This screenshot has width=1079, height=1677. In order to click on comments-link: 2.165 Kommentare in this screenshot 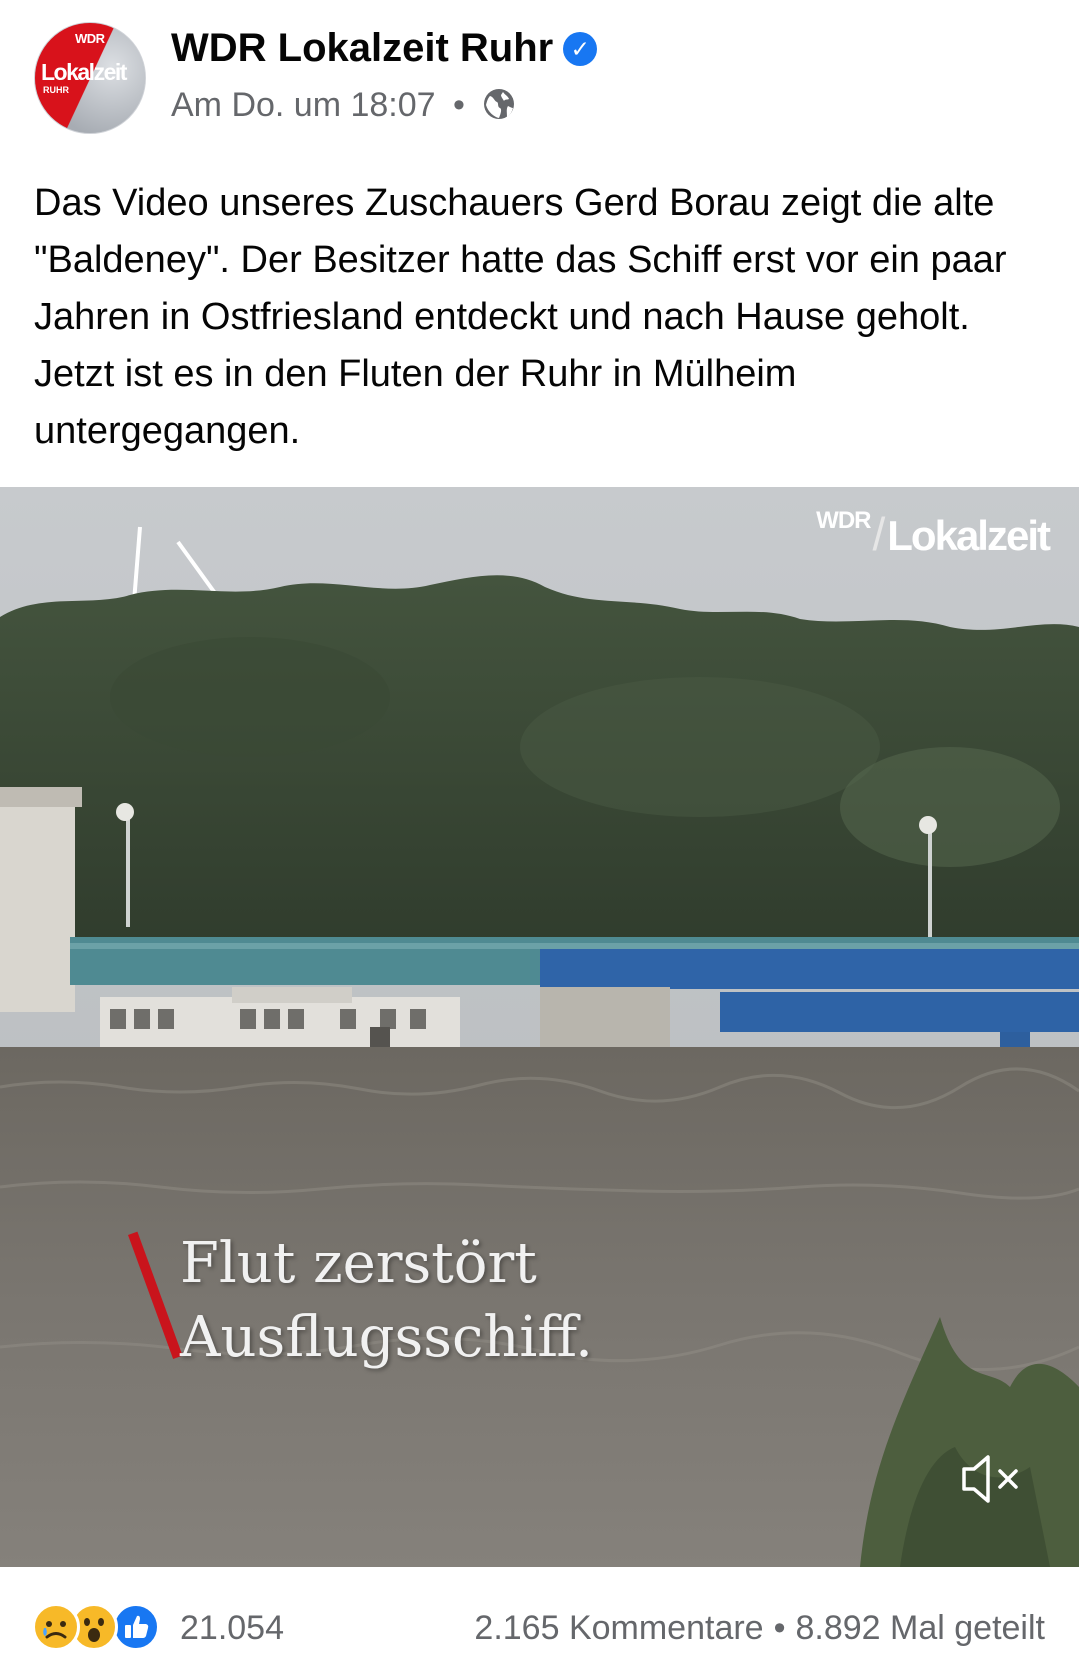, I will do `click(618, 1628)`.